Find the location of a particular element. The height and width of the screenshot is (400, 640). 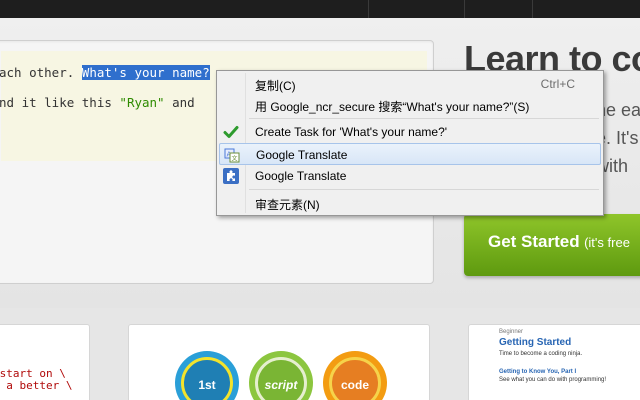

code-line-1: ach other. What's your name? is located at coordinates (105, 72).